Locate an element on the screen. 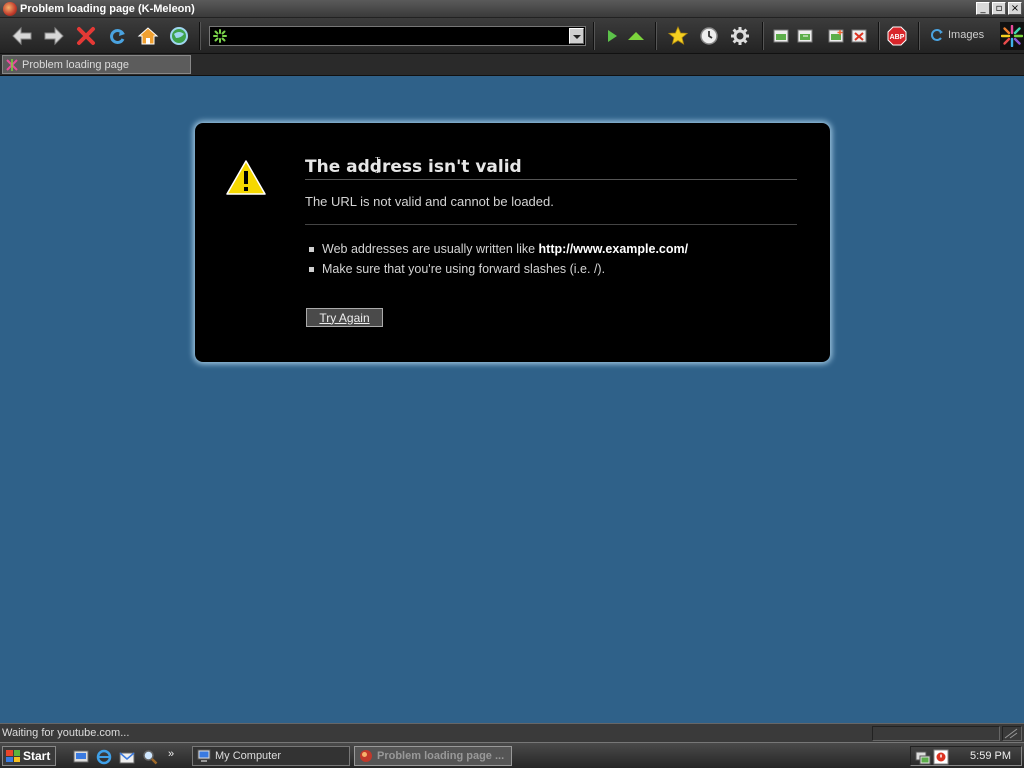 Image resolution: width=1024 pixels, height=768 pixels. resize-grip-icon is located at coordinates (1011, 733).